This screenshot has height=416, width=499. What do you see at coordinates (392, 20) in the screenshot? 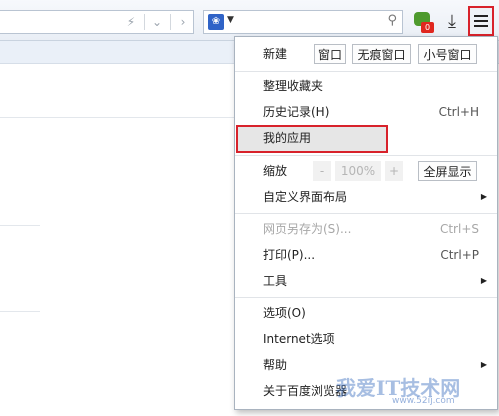
I see `search-icon: ⚲` at bounding box center [392, 20].